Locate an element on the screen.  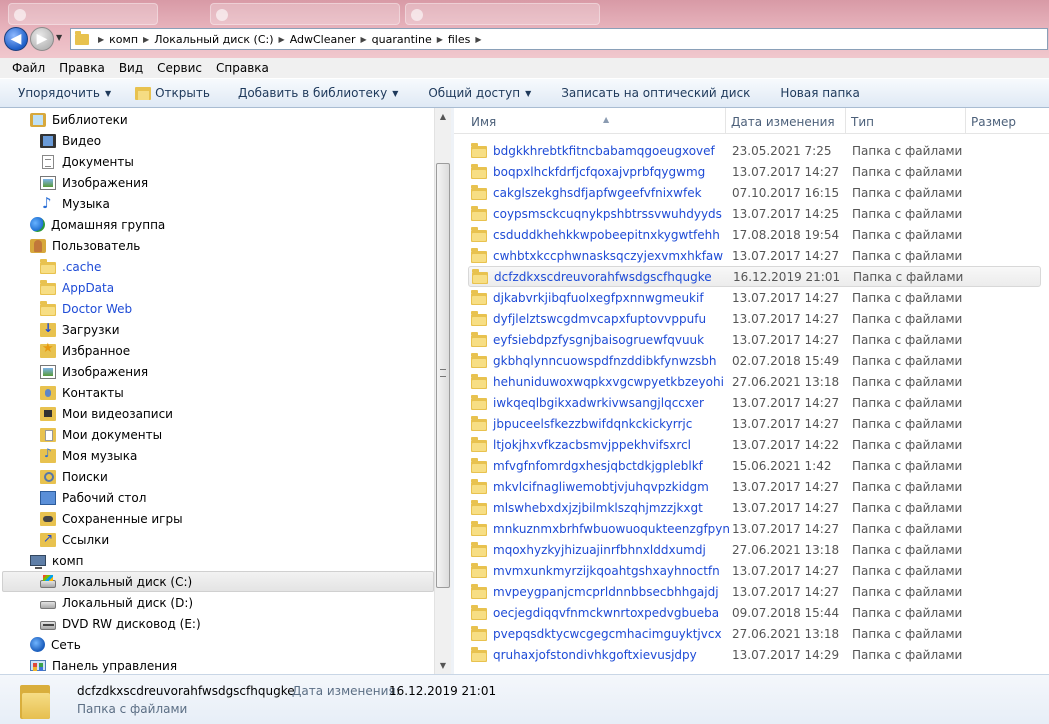
tree-item: Библиотеки is located at coordinates (79, 119).